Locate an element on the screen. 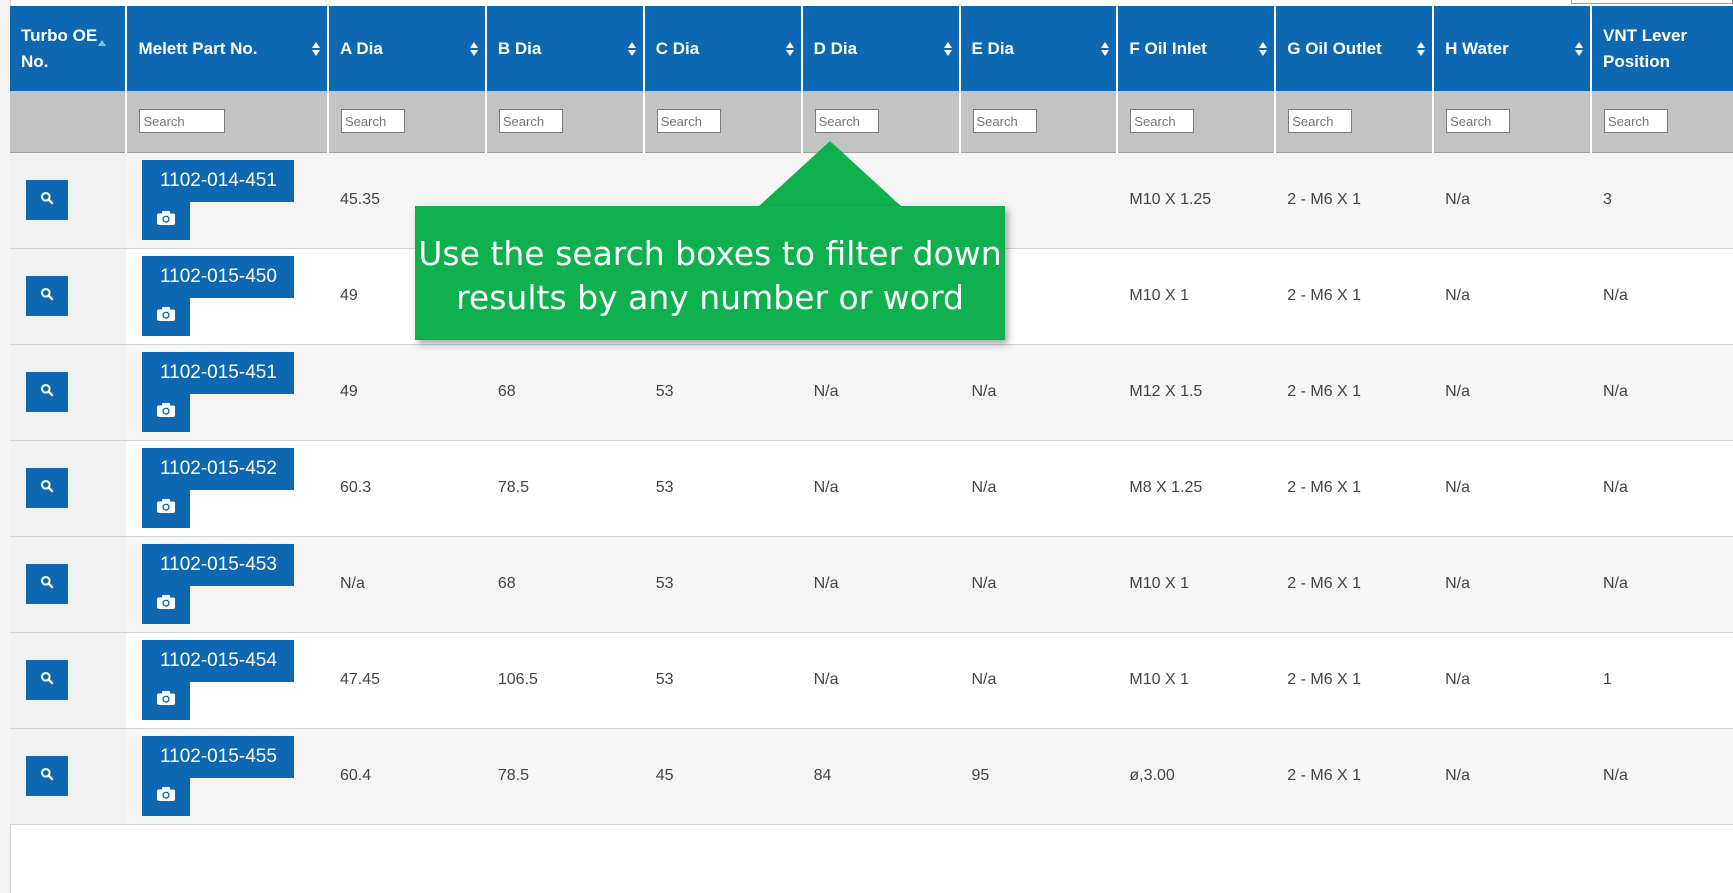 The width and height of the screenshot is (1733, 893). part-number-link: 1102-015-454 is located at coordinates (218, 661).